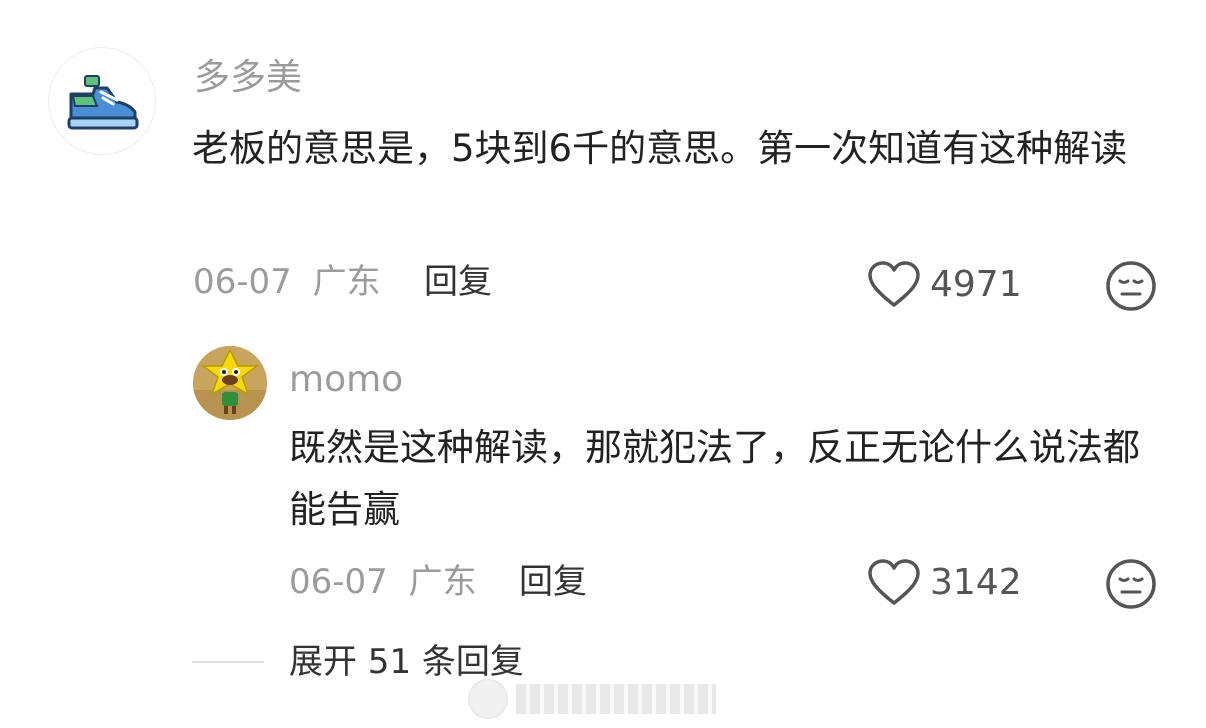 The width and height of the screenshot is (1206, 728). What do you see at coordinates (228, 662) in the screenshot?
I see `divider` at bounding box center [228, 662].